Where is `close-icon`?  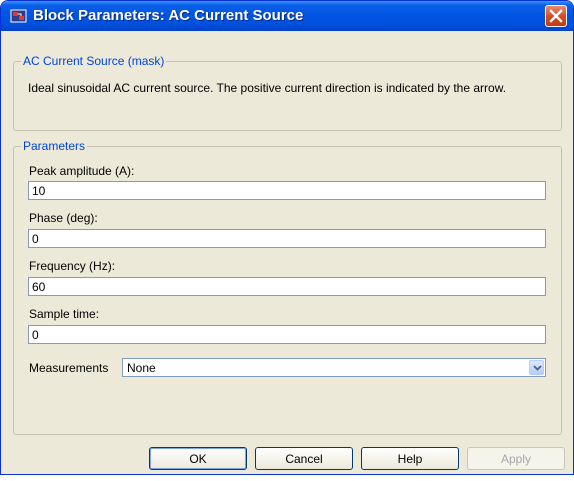 close-icon is located at coordinates (556, 16).